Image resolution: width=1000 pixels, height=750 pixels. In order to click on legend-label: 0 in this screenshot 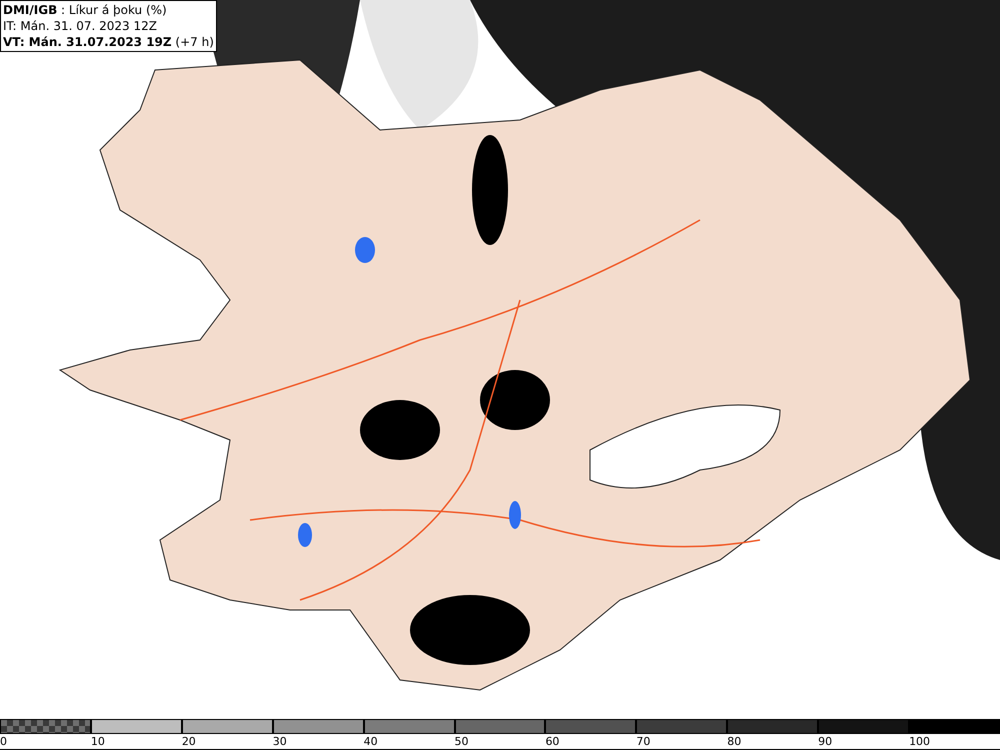, I will do `click(3, 741)`.